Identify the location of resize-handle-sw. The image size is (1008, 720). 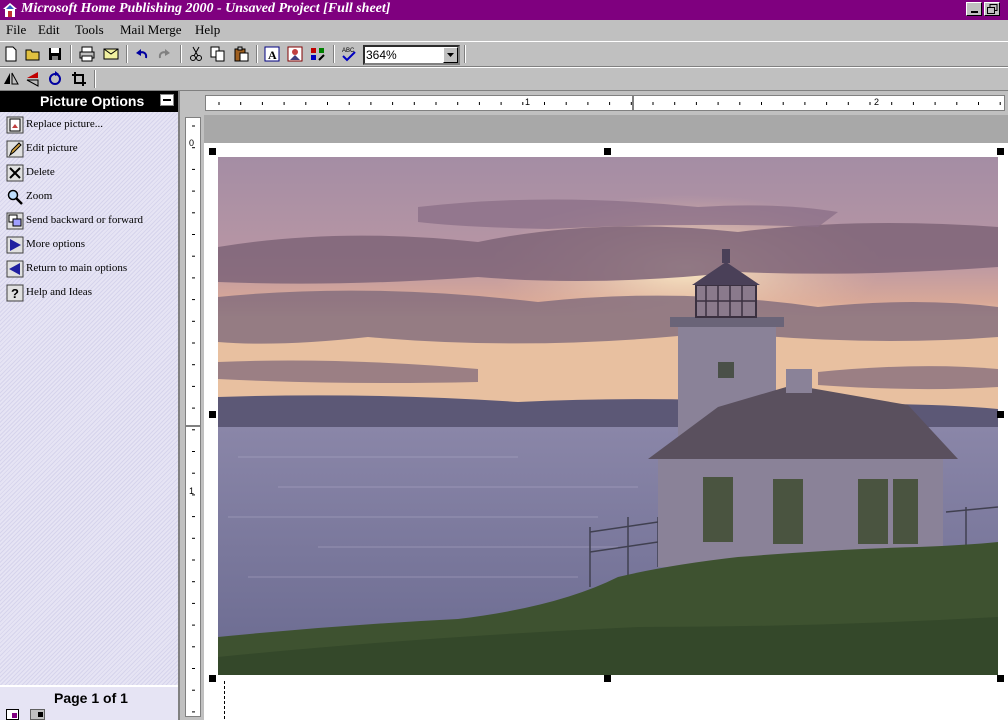
(212, 678).